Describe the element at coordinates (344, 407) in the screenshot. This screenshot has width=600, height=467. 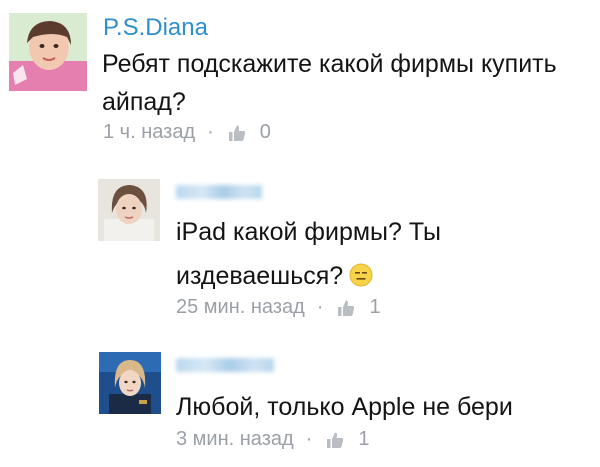
I see `comment-text: Любой, только Apple не бери` at that location.